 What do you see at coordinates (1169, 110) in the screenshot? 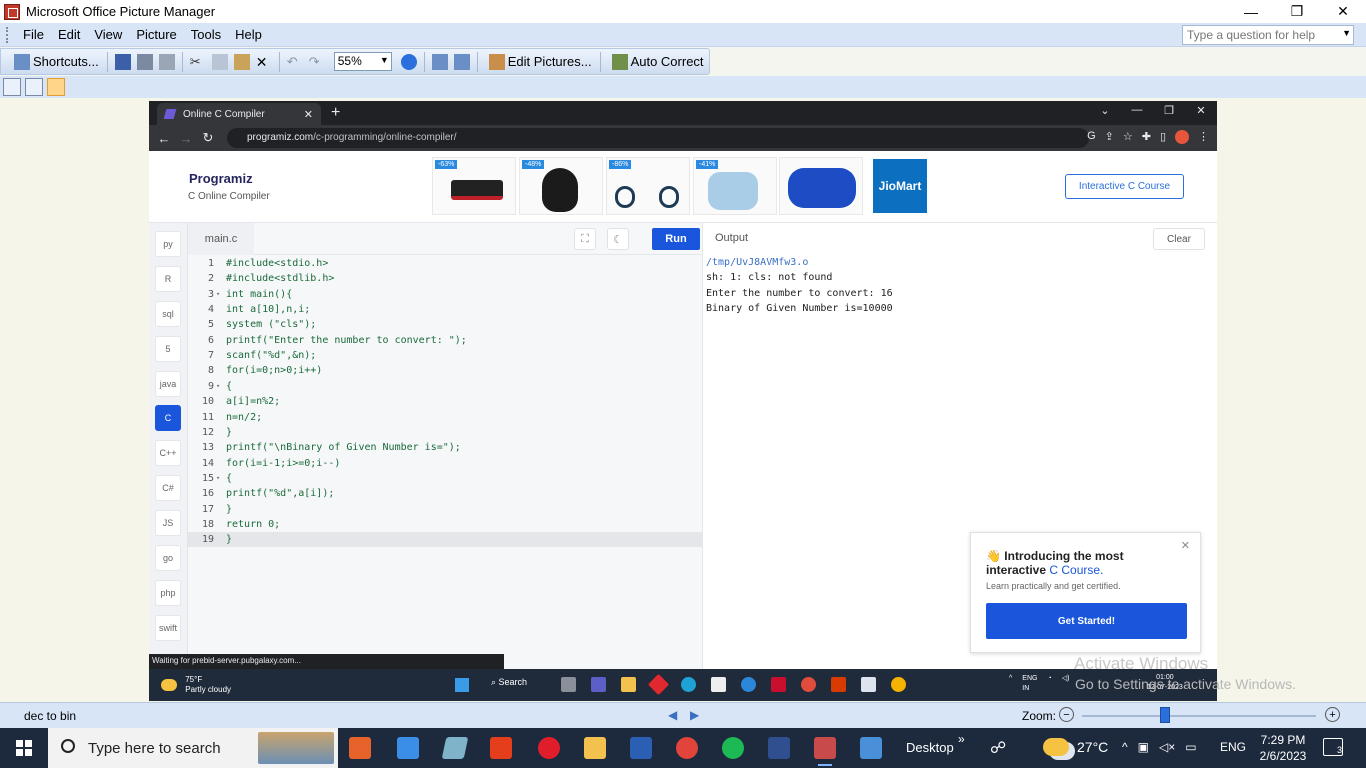
I see `browser-restore-icon: ❐` at bounding box center [1169, 110].